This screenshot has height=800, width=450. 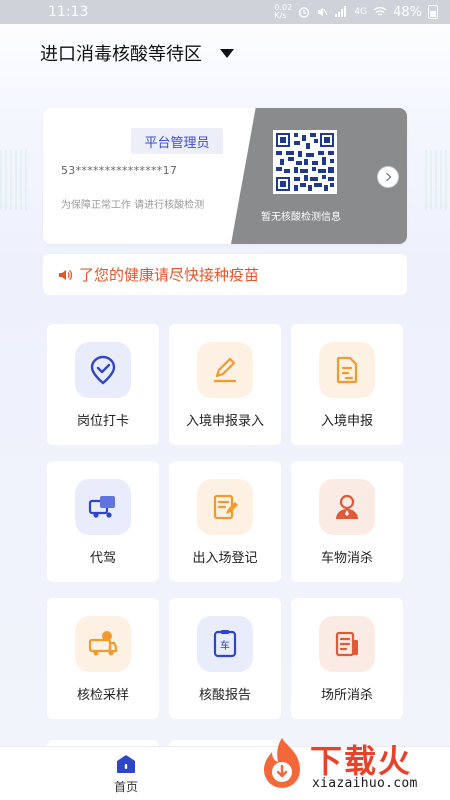 What do you see at coordinates (347, 506) in the screenshot?
I see `worker-icon` at bounding box center [347, 506].